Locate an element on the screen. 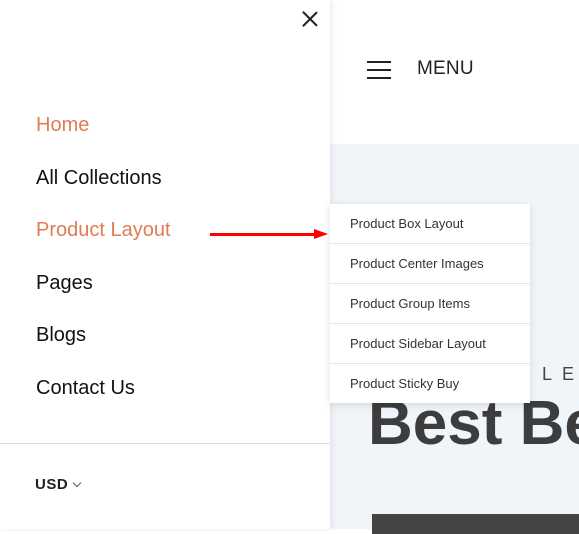 The image size is (579, 534). hero-subtitle: LE is located at coordinates (560, 374).